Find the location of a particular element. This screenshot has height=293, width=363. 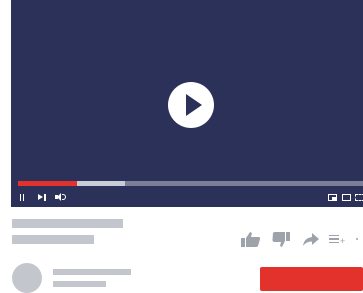

fullscreen-icon is located at coordinates (359, 197).